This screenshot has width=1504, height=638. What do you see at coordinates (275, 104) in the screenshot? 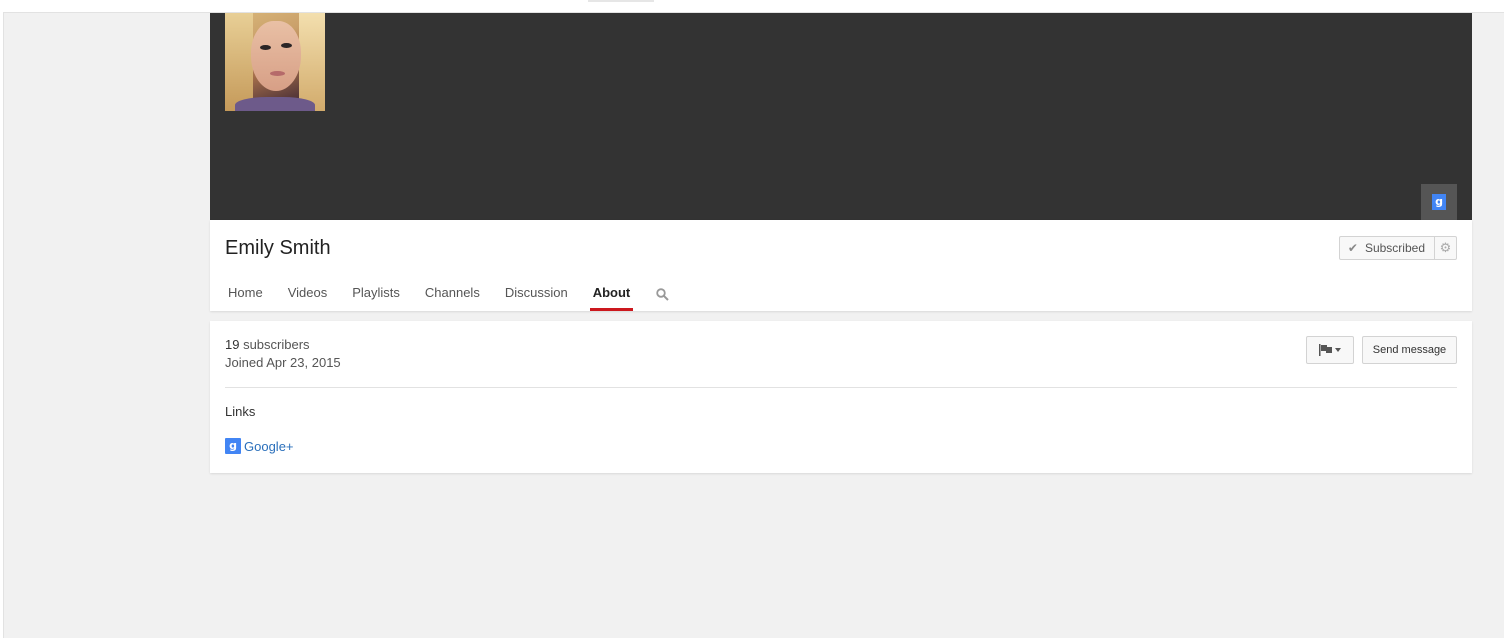
I see `avatar-shirt` at bounding box center [275, 104].